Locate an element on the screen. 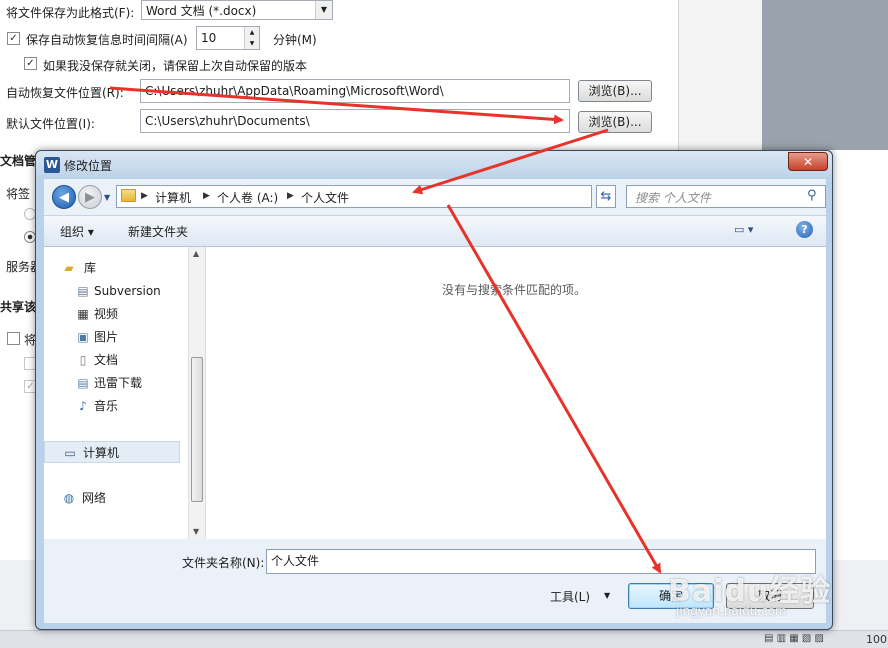 The height and width of the screenshot is (648, 888). nav-item-computer: ▭ 计算机 is located at coordinates (112, 452).